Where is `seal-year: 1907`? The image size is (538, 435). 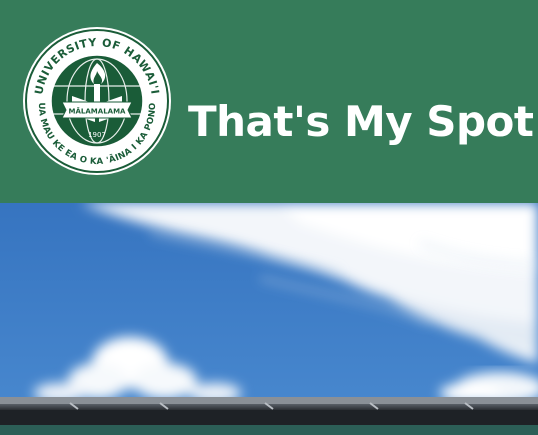
seal-year: 1907 is located at coordinates (97, 135).